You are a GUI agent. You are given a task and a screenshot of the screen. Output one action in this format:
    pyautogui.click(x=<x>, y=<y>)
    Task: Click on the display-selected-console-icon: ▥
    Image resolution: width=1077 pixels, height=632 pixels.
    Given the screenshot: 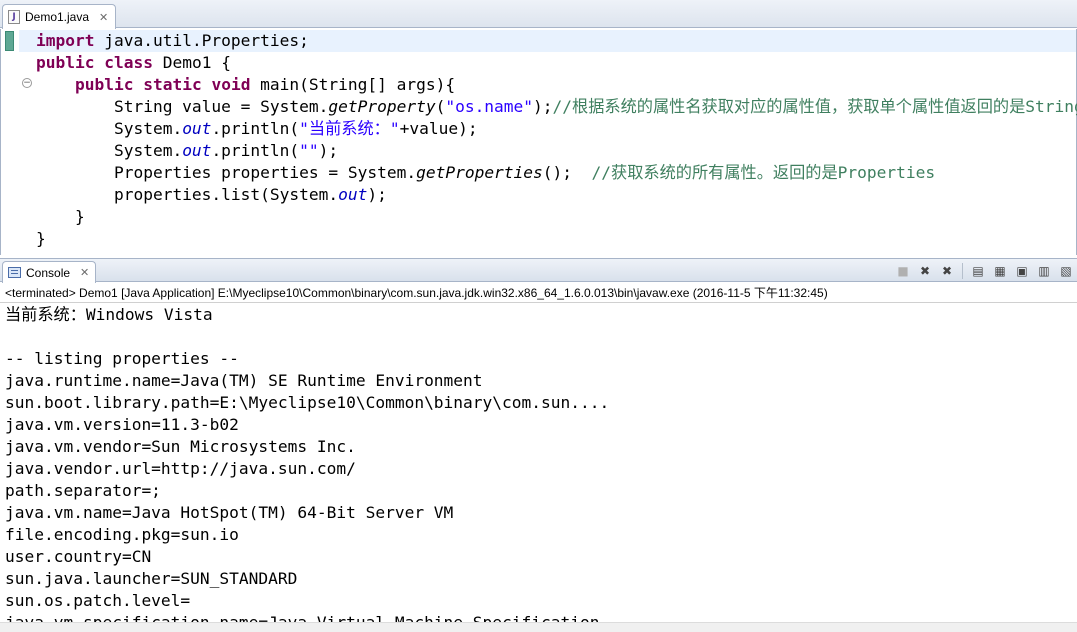 What is the action you would take?
    pyautogui.click(x=1044, y=271)
    